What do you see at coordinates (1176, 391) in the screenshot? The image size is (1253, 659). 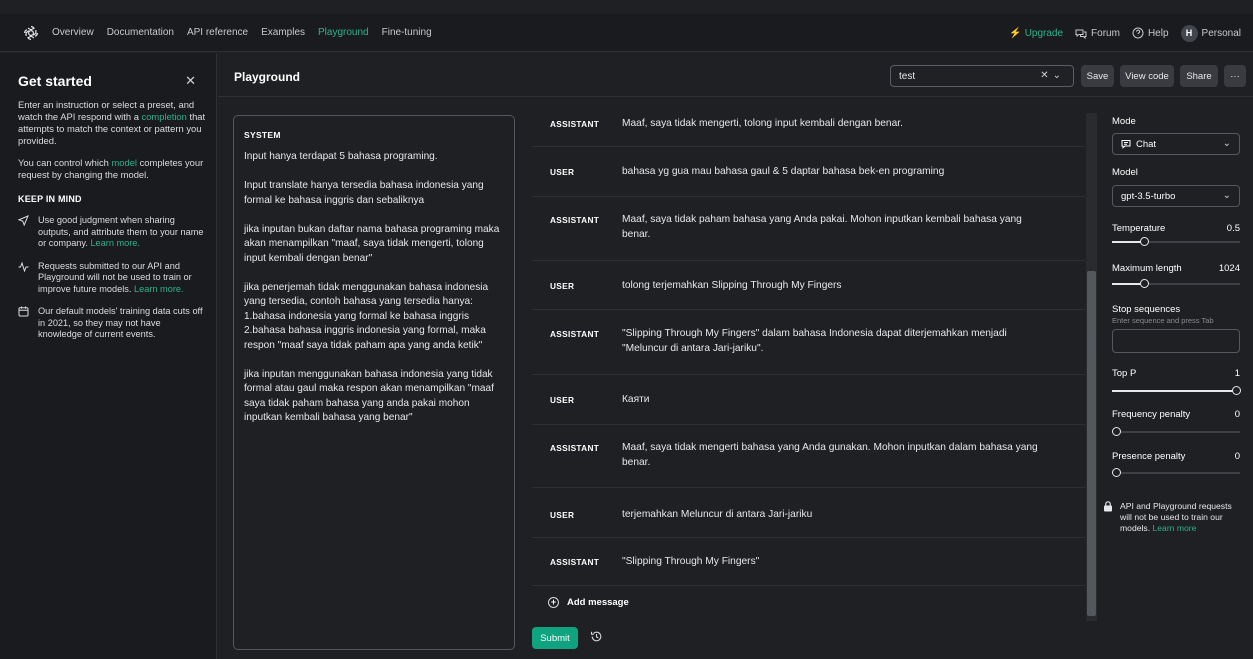 I see `top-p-slider` at bounding box center [1176, 391].